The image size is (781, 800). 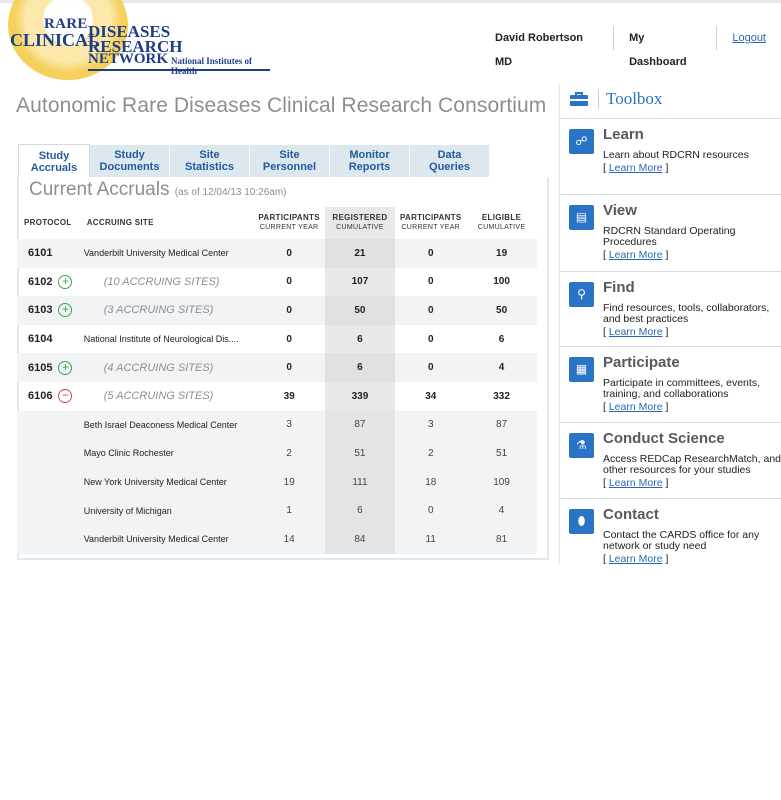 What do you see at coordinates (581, 217) in the screenshot?
I see `document-icon: ▤` at bounding box center [581, 217].